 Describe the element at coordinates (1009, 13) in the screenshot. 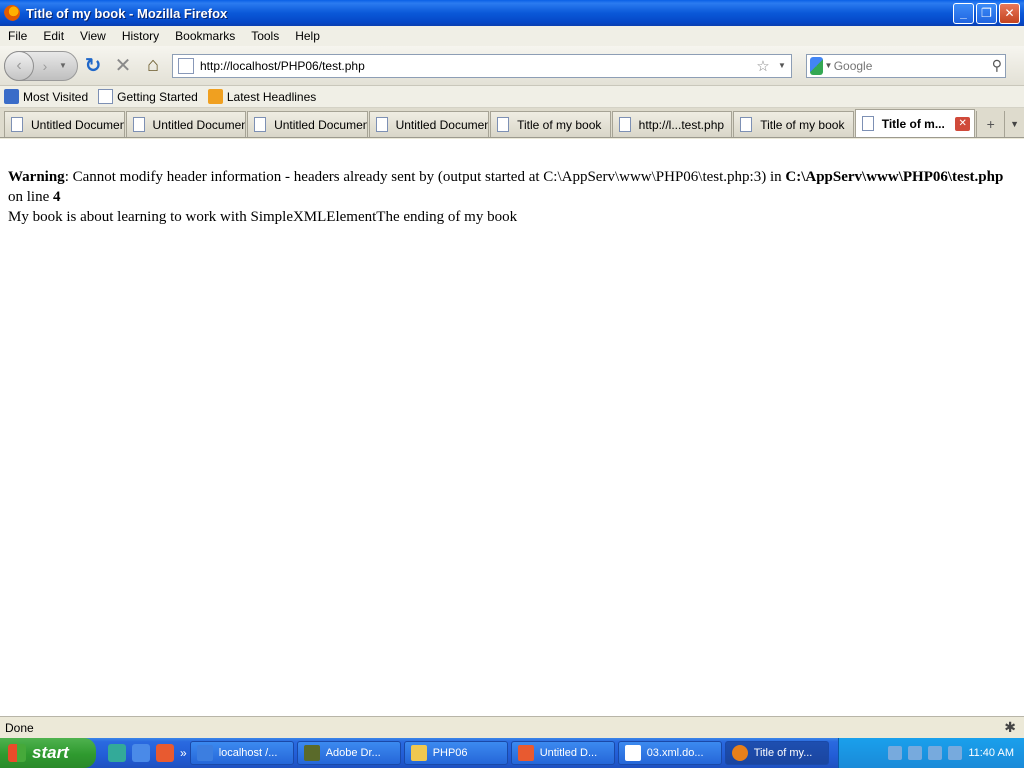

I see `close-button: ✕` at that location.